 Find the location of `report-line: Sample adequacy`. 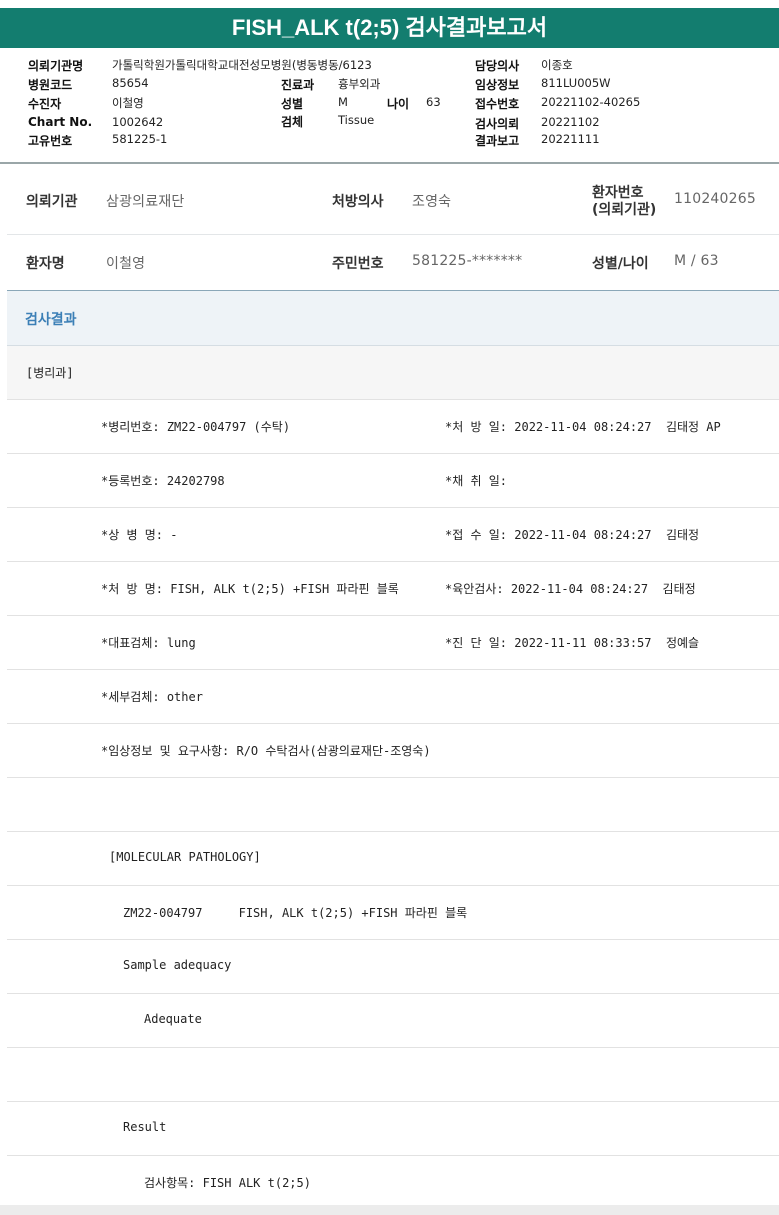

report-line: Sample adequacy is located at coordinates (393, 967).